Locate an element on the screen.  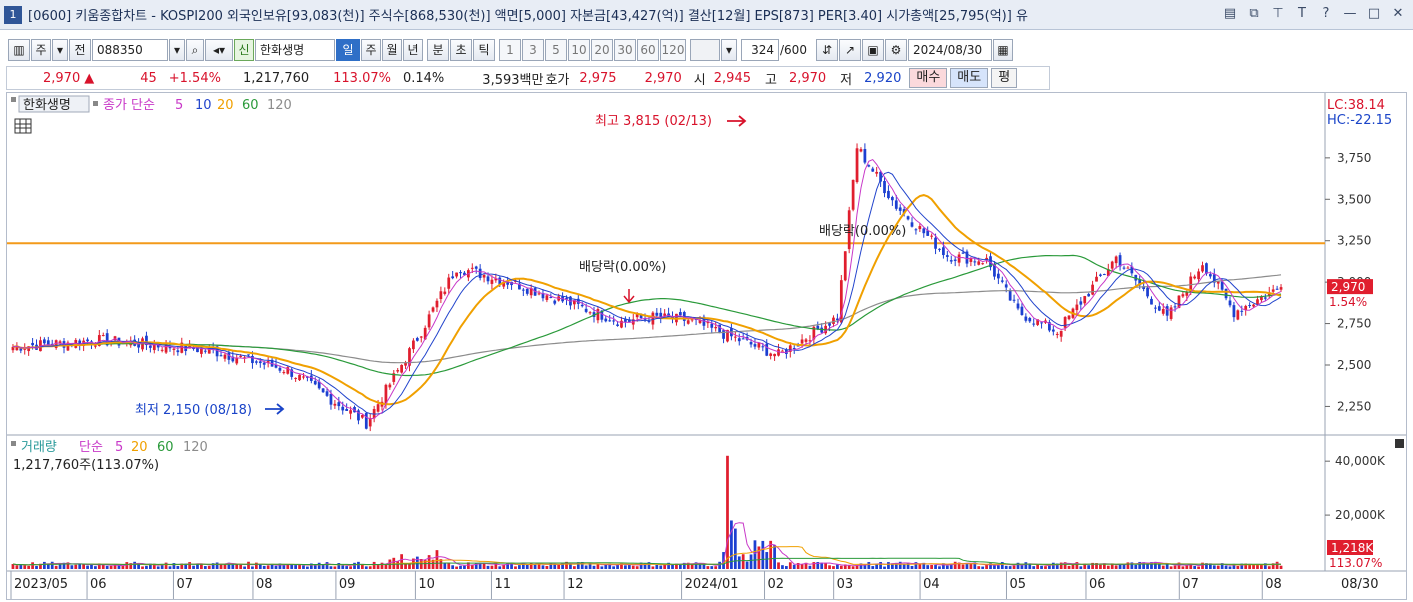
chart-menu-icon: ▥ is located at coordinates (19, 50).